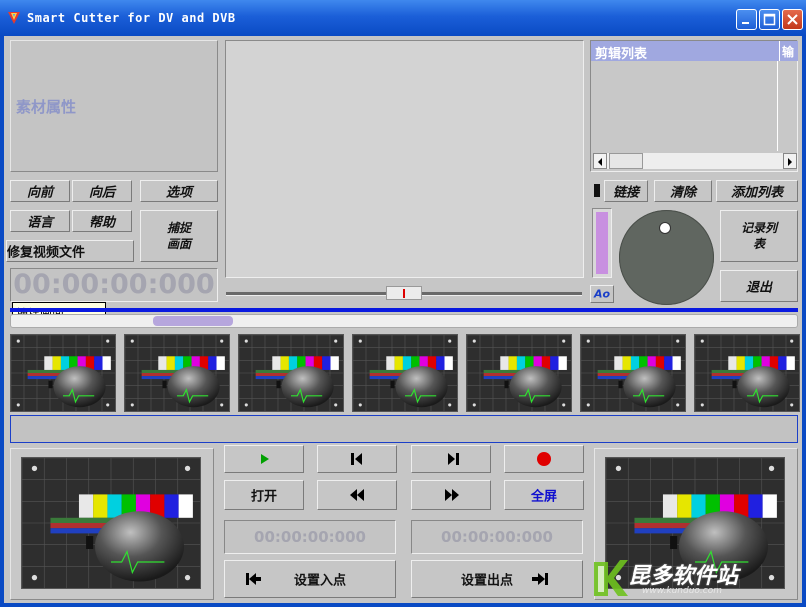 The height and width of the screenshot is (607, 806). What do you see at coordinates (683, 191) in the screenshot?
I see `clear-button: 清除` at bounding box center [683, 191].